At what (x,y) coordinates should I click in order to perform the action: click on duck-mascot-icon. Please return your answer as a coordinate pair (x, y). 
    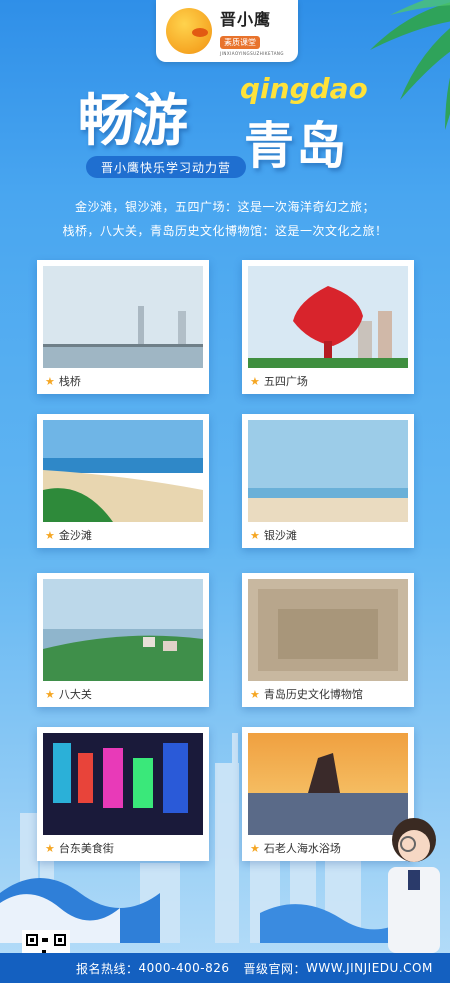
    Looking at the image, I should click on (189, 31).